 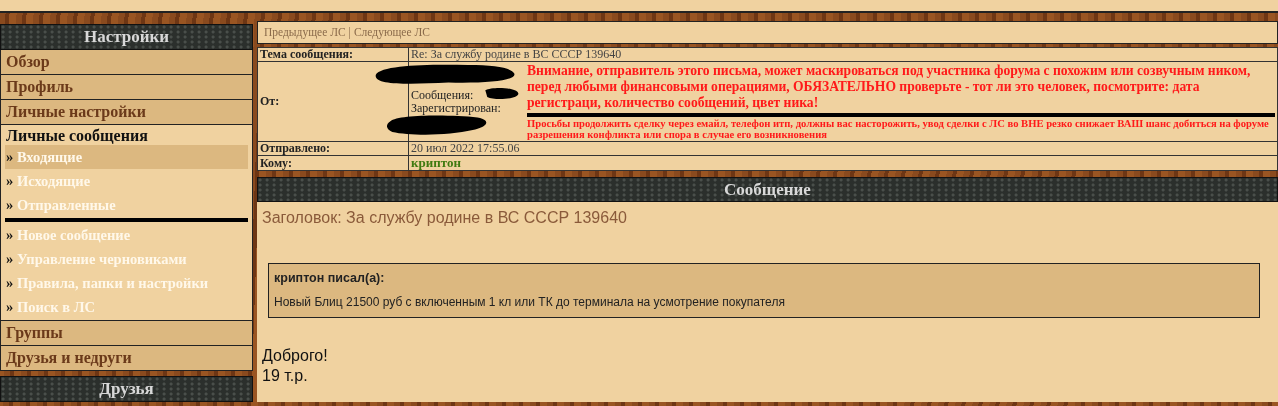 I want to click on sidebar-subitem: » Входящие, so click(x=126, y=157).